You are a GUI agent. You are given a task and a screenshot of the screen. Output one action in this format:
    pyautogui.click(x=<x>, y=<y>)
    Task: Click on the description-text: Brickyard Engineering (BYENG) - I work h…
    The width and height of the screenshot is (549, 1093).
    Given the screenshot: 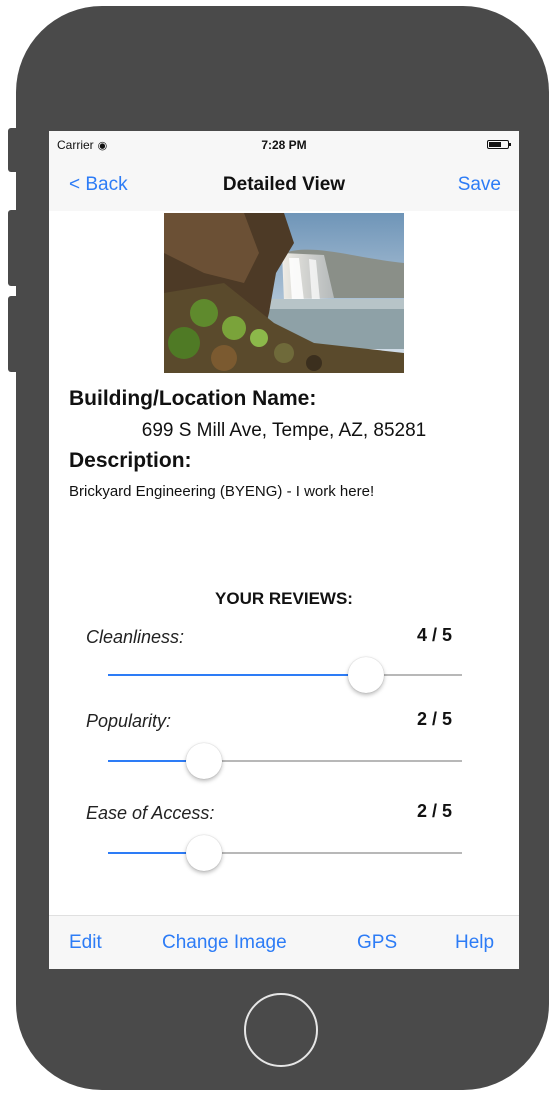 What is the action you would take?
    pyautogui.click(x=222, y=491)
    